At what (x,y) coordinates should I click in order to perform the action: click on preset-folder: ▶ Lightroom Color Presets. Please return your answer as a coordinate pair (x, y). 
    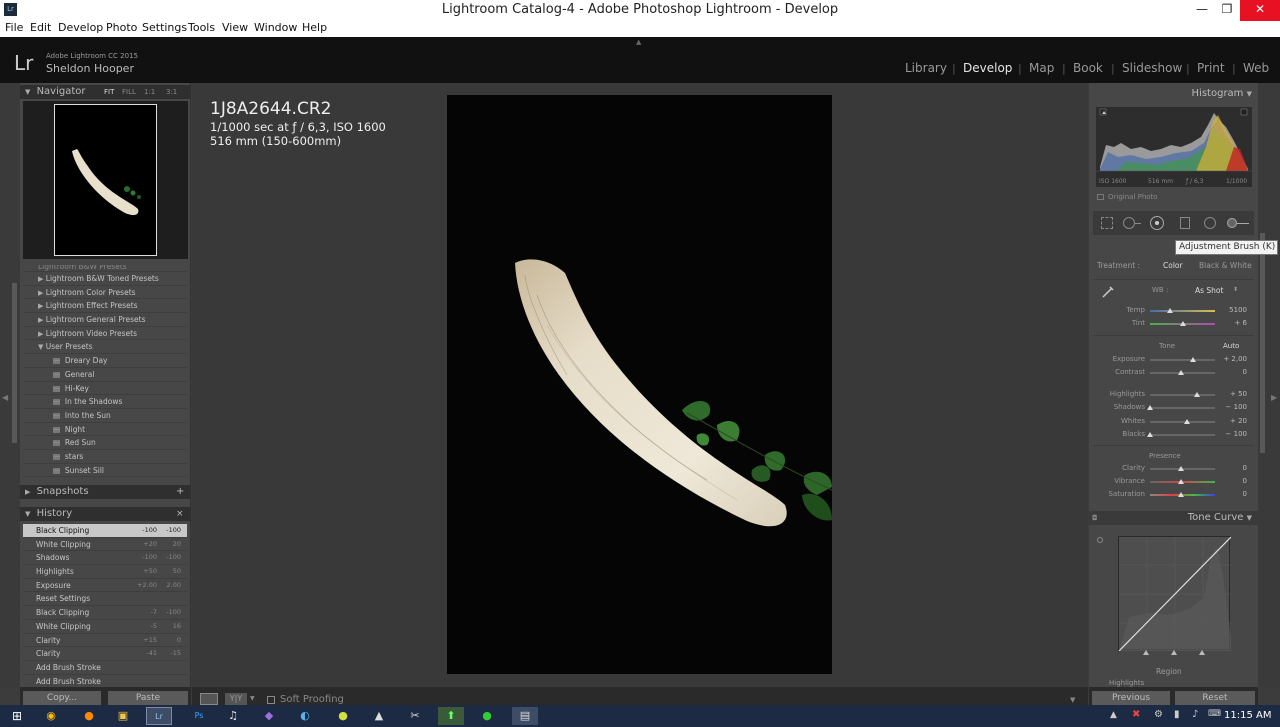
    Looking at the image, I should click on (105, 293).